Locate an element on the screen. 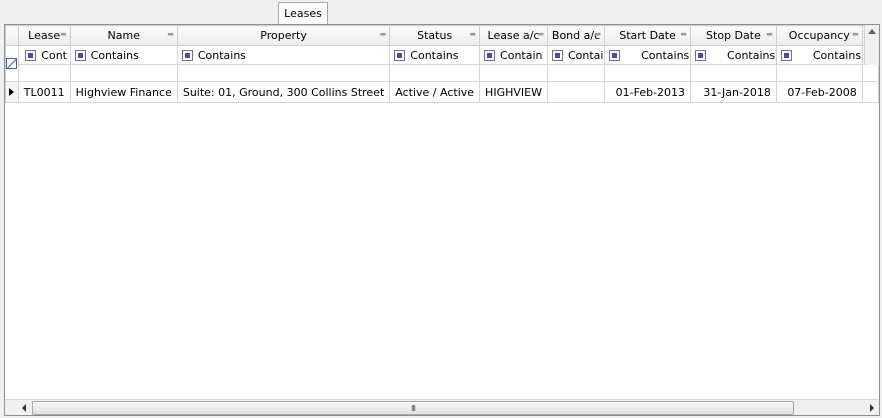 Image resolution: width=882 pixels, height=418 pixels. cell-occupancy: 07-Feb-2008 is located at coordinates (819, 92).